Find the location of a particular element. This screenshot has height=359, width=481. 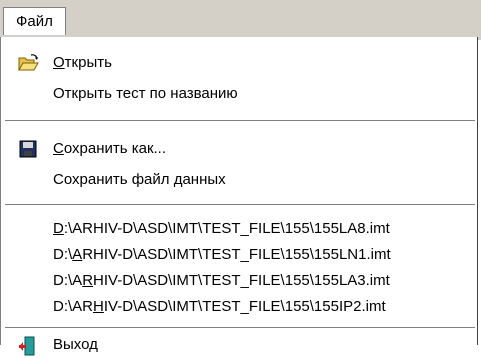

accel-key: H is located at coordinates (98, 306).